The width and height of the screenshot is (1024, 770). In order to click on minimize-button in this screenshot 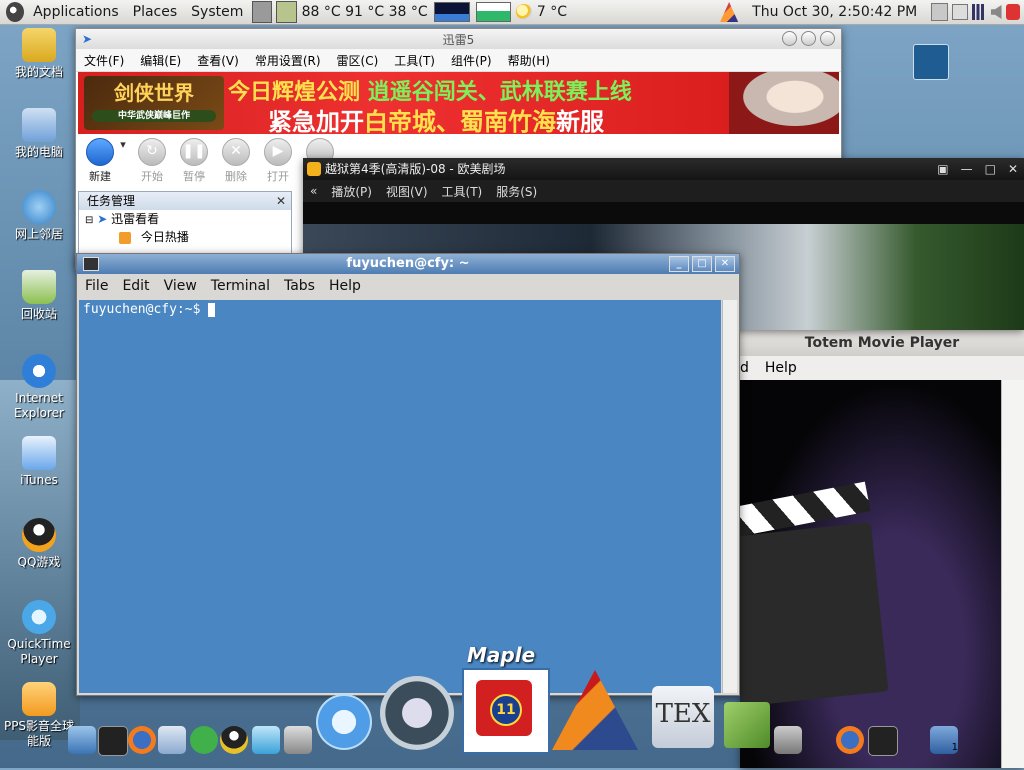, I will do `click(789, 38)`.